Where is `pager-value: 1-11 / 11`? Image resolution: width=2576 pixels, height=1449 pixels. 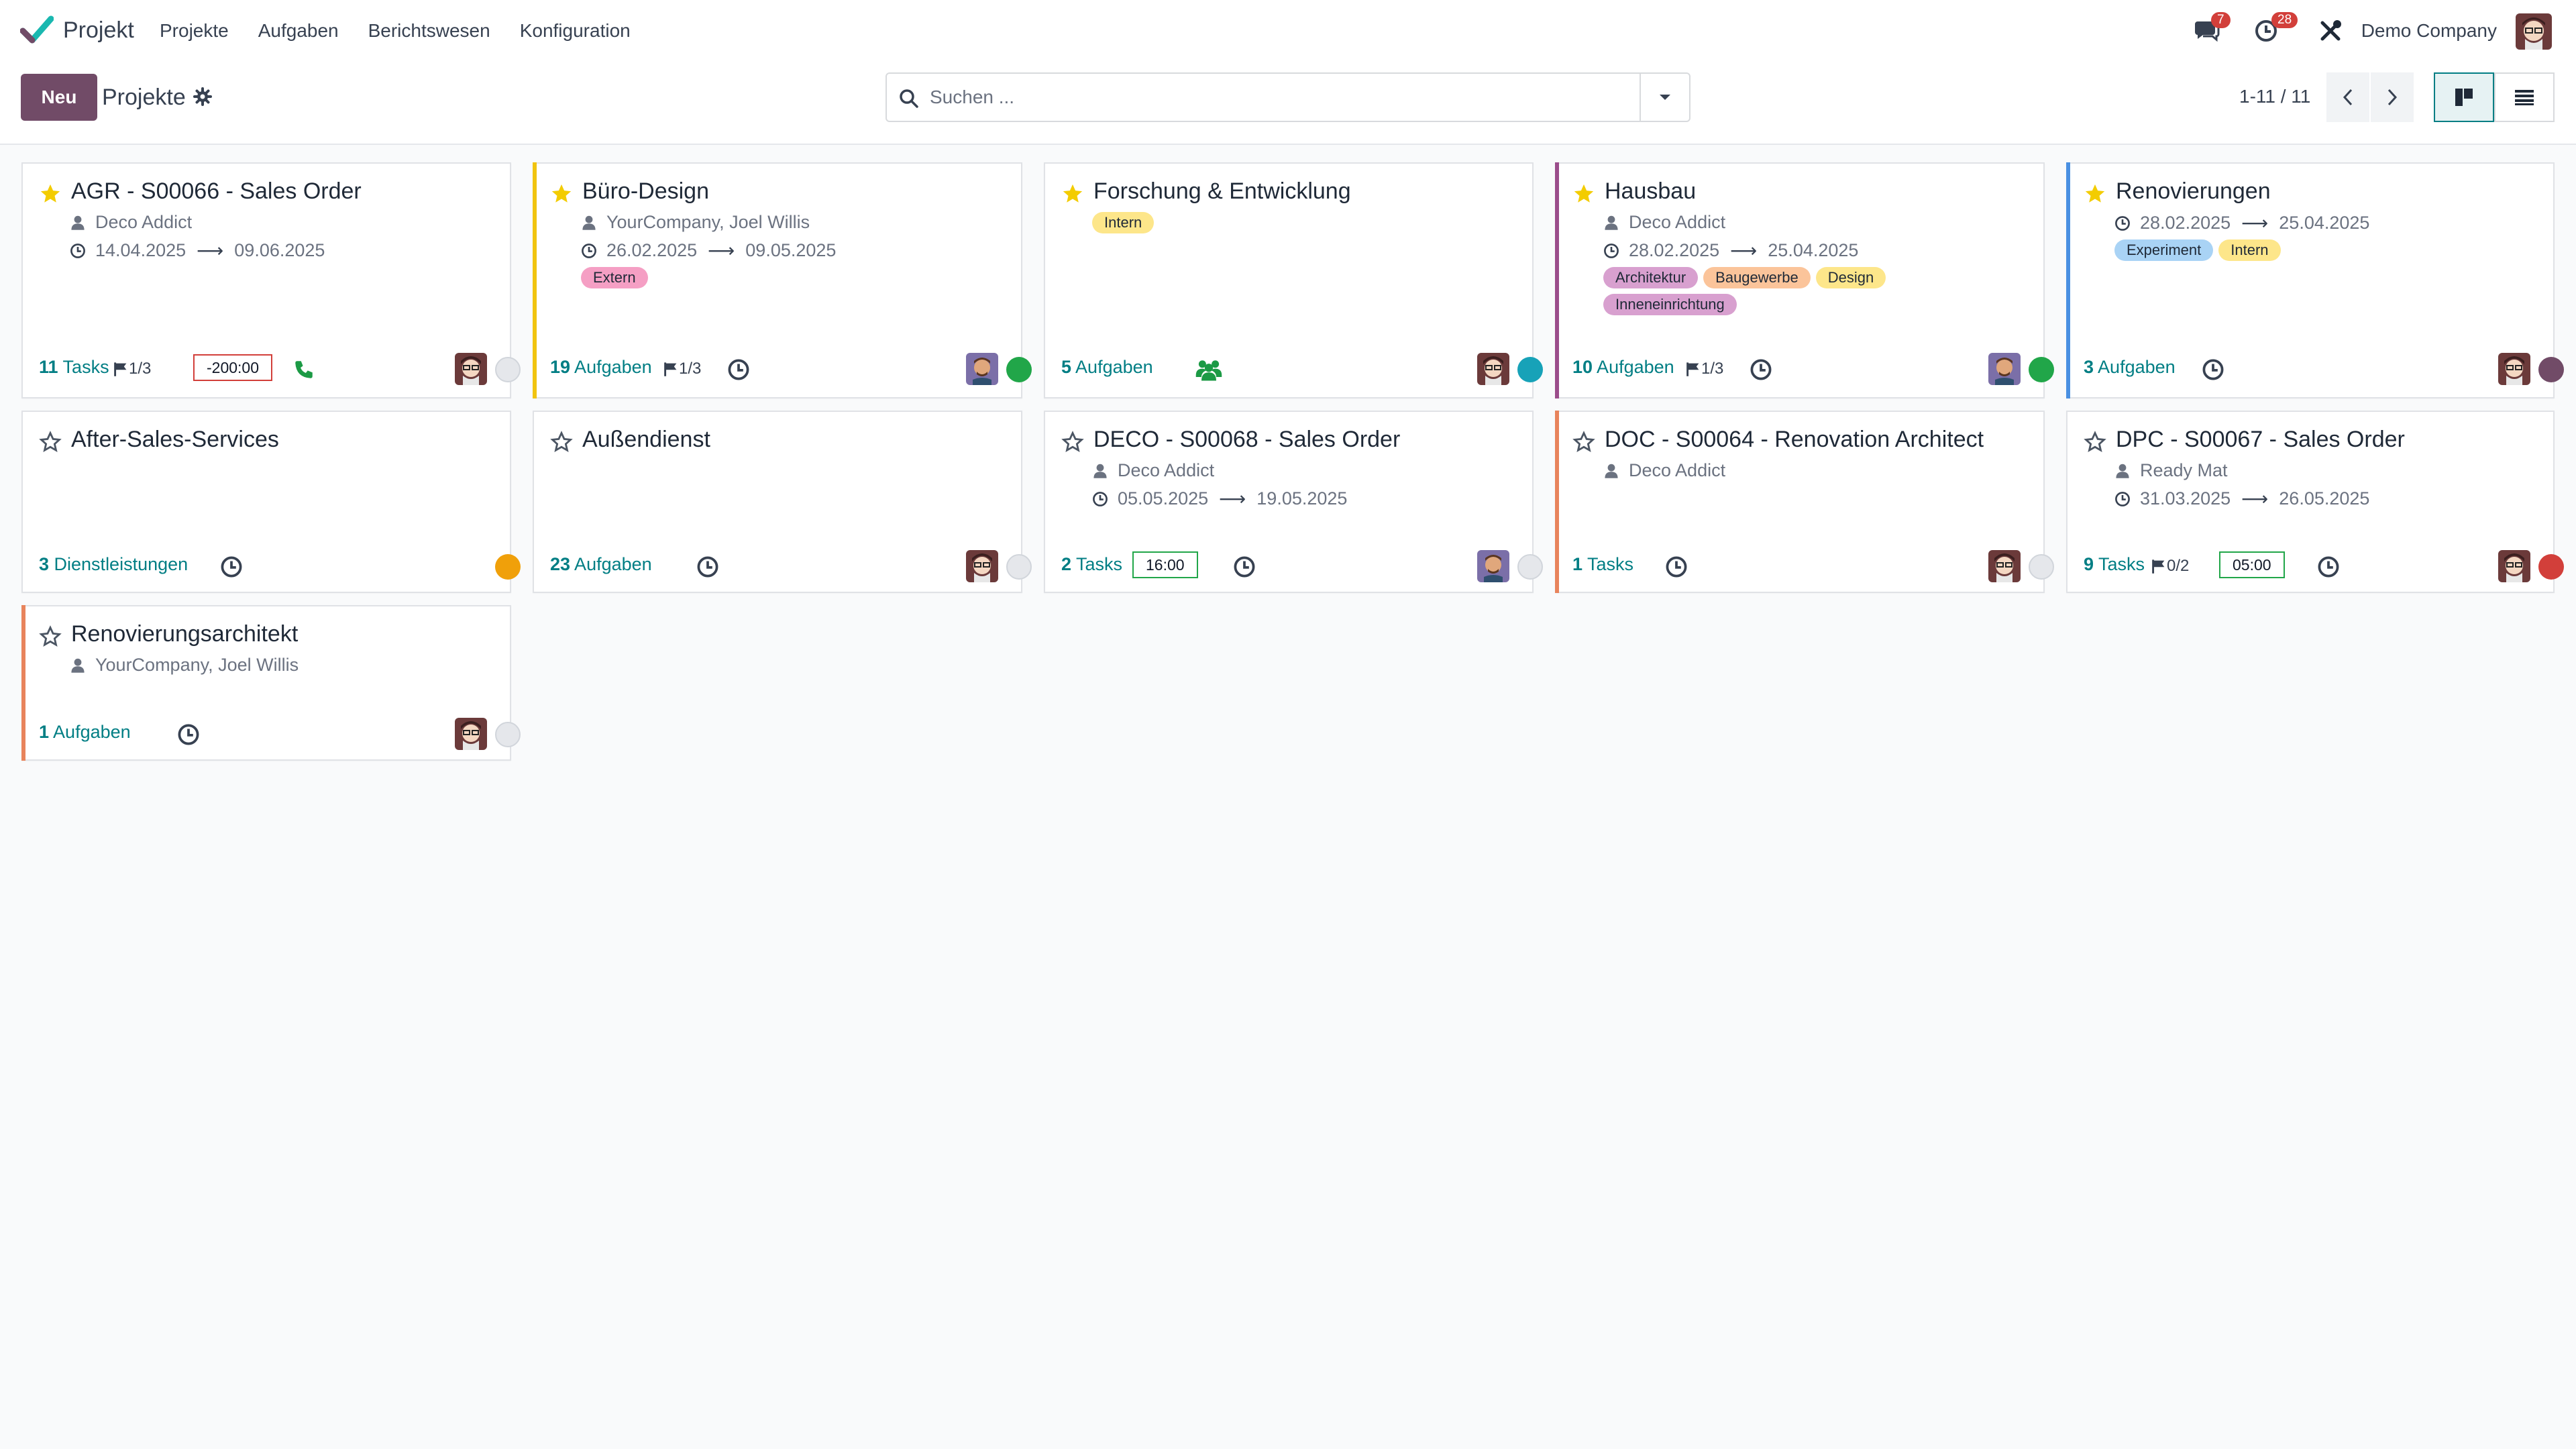
pager-value: 1-11 / 11 is located at coordinates (2274, 96).